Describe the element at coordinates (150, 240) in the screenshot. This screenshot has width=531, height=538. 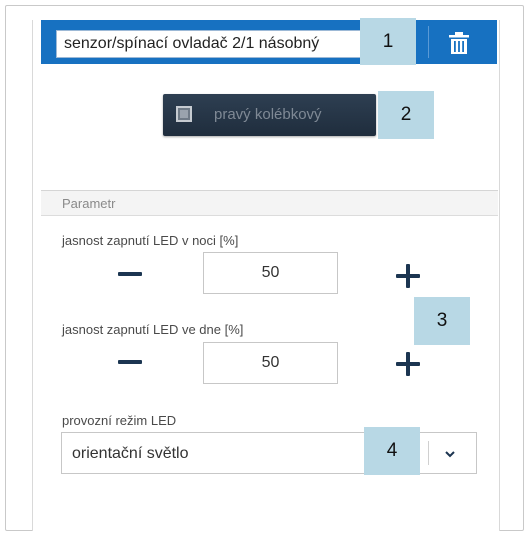
I see `led-night-label: jasnost zapnutí LED v noci [%]` at that location.